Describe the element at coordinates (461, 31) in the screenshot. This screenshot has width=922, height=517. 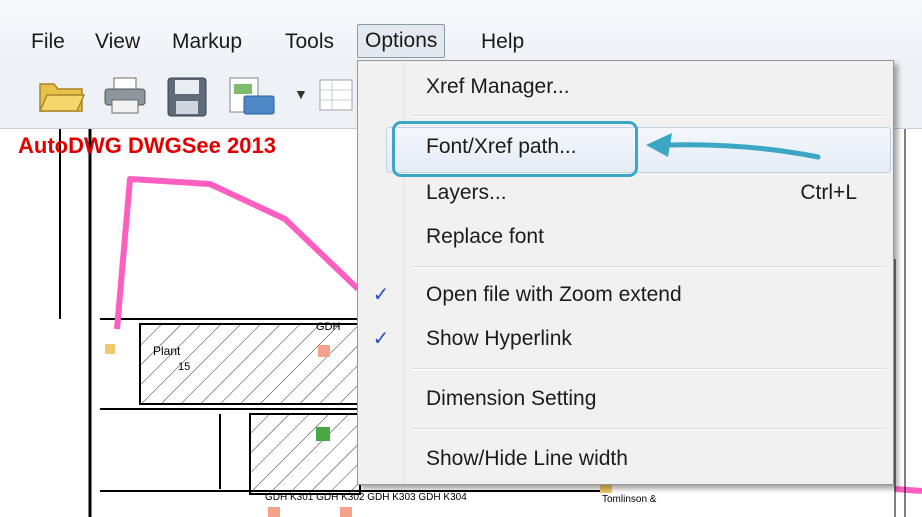
I see `menu-bar: File View Markup Tools Options Help` at that location.